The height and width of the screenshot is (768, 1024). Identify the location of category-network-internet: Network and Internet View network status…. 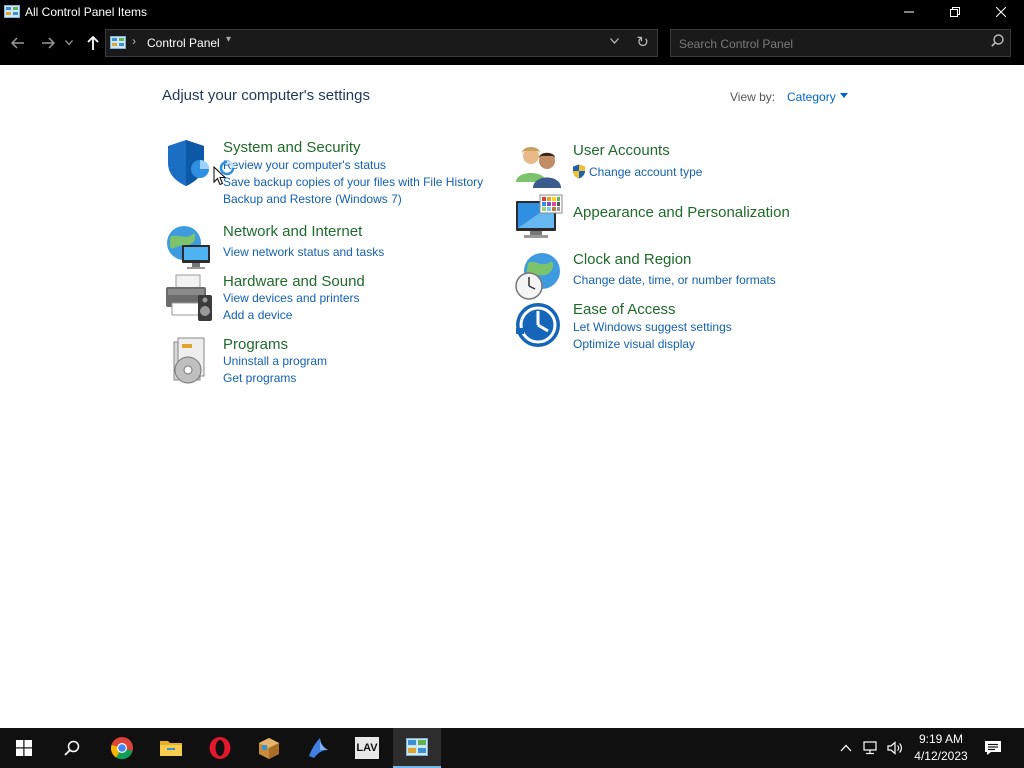
(329, 246).